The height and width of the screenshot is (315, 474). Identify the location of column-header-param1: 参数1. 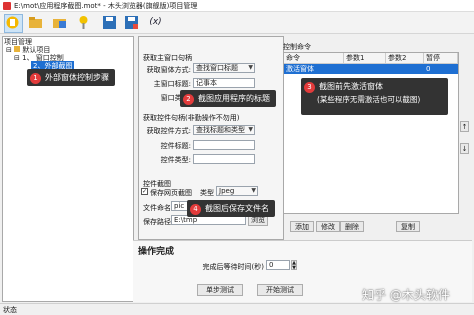
(365, 58).